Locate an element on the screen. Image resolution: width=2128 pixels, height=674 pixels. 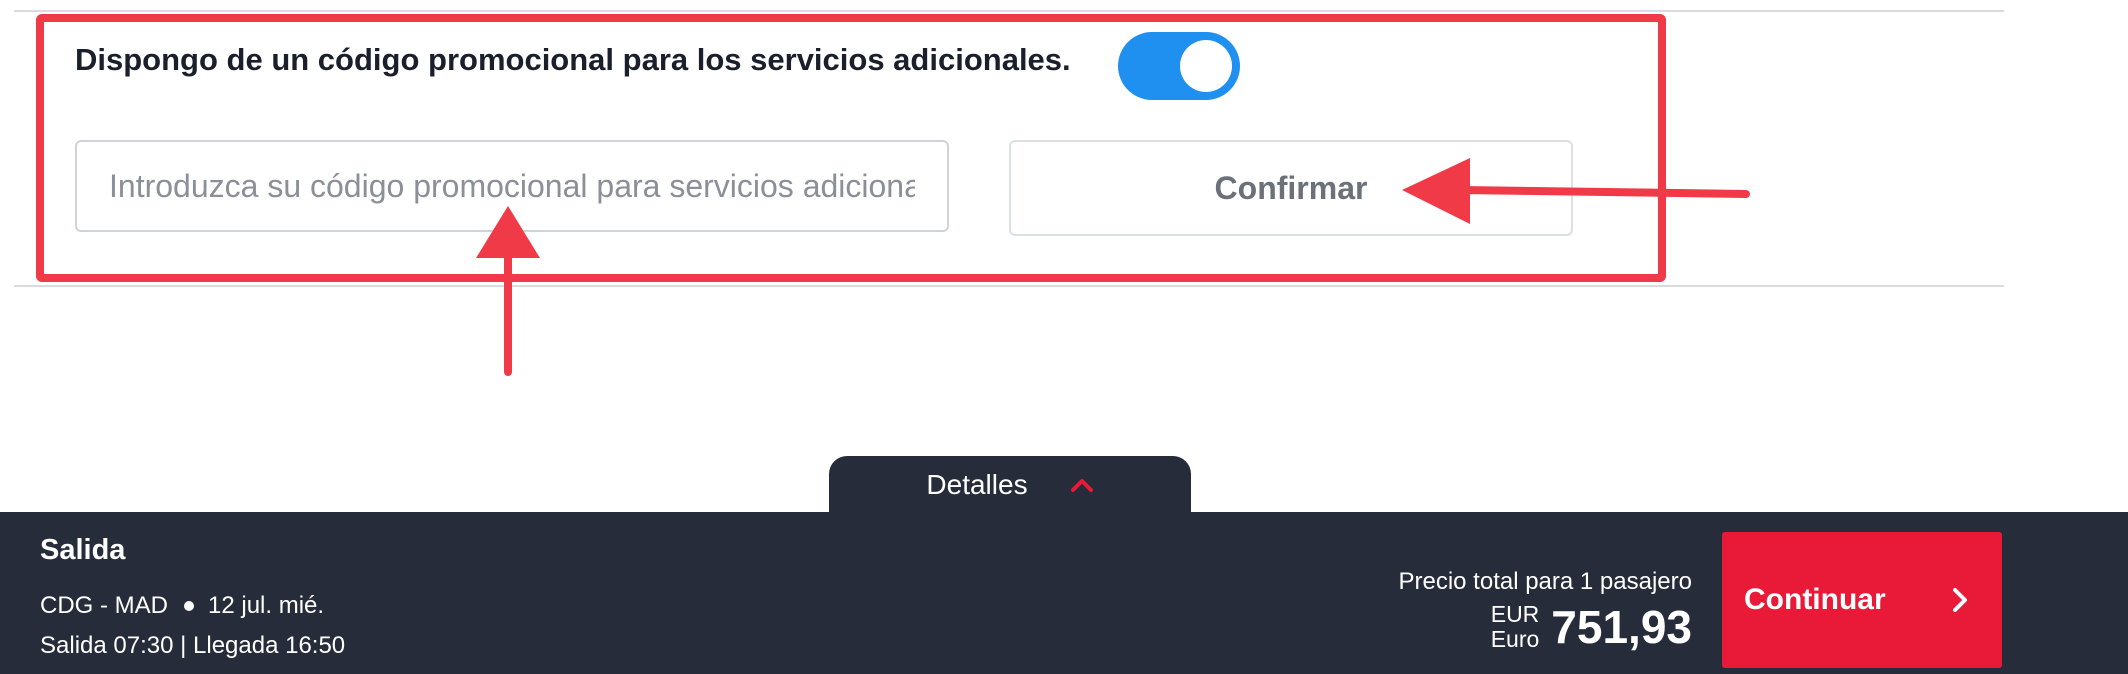
promo-code-toggle is located at coordinates (1179, 66).